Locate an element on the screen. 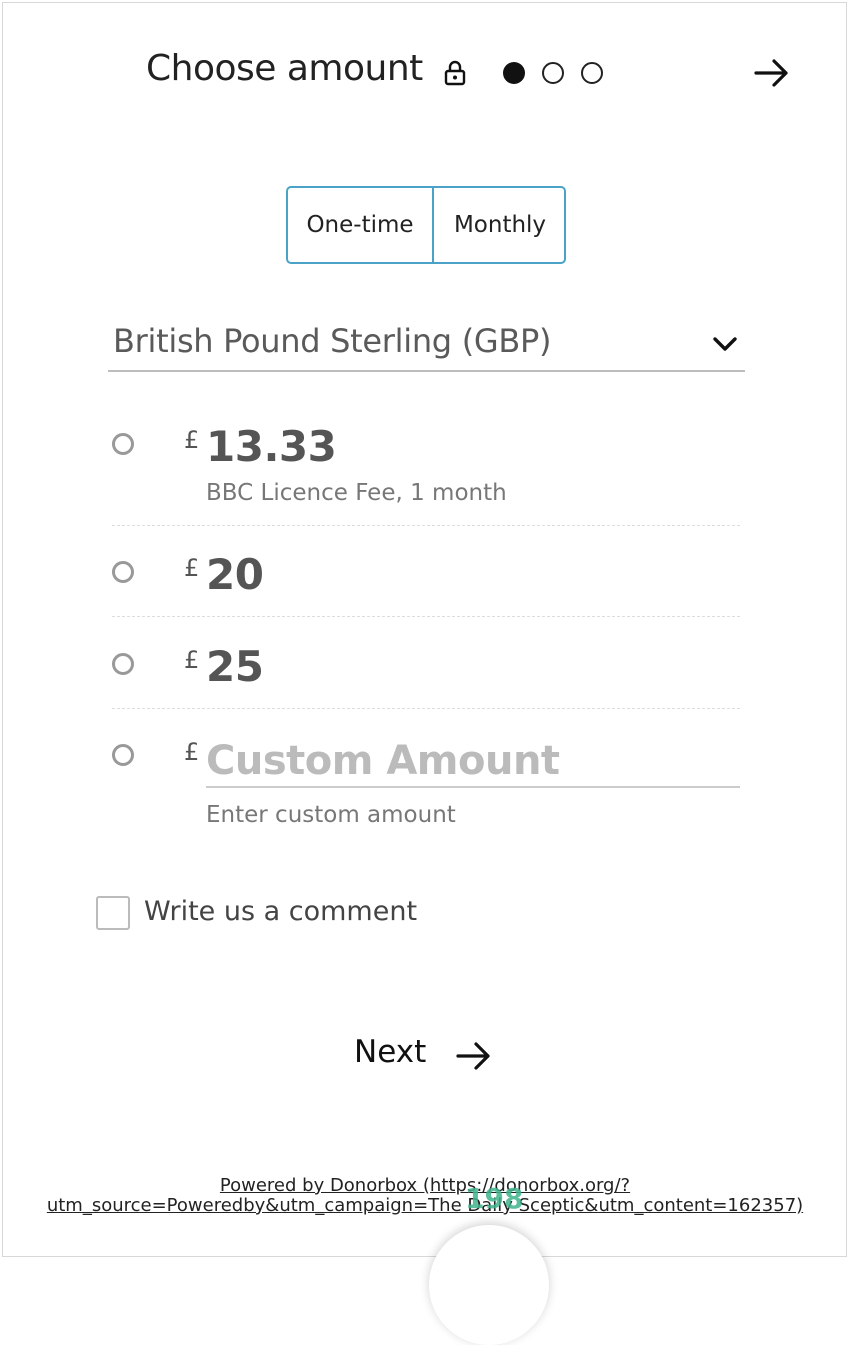  amount-description: BBC Licence Fee, 1 month is located at coordinates (356, 493).